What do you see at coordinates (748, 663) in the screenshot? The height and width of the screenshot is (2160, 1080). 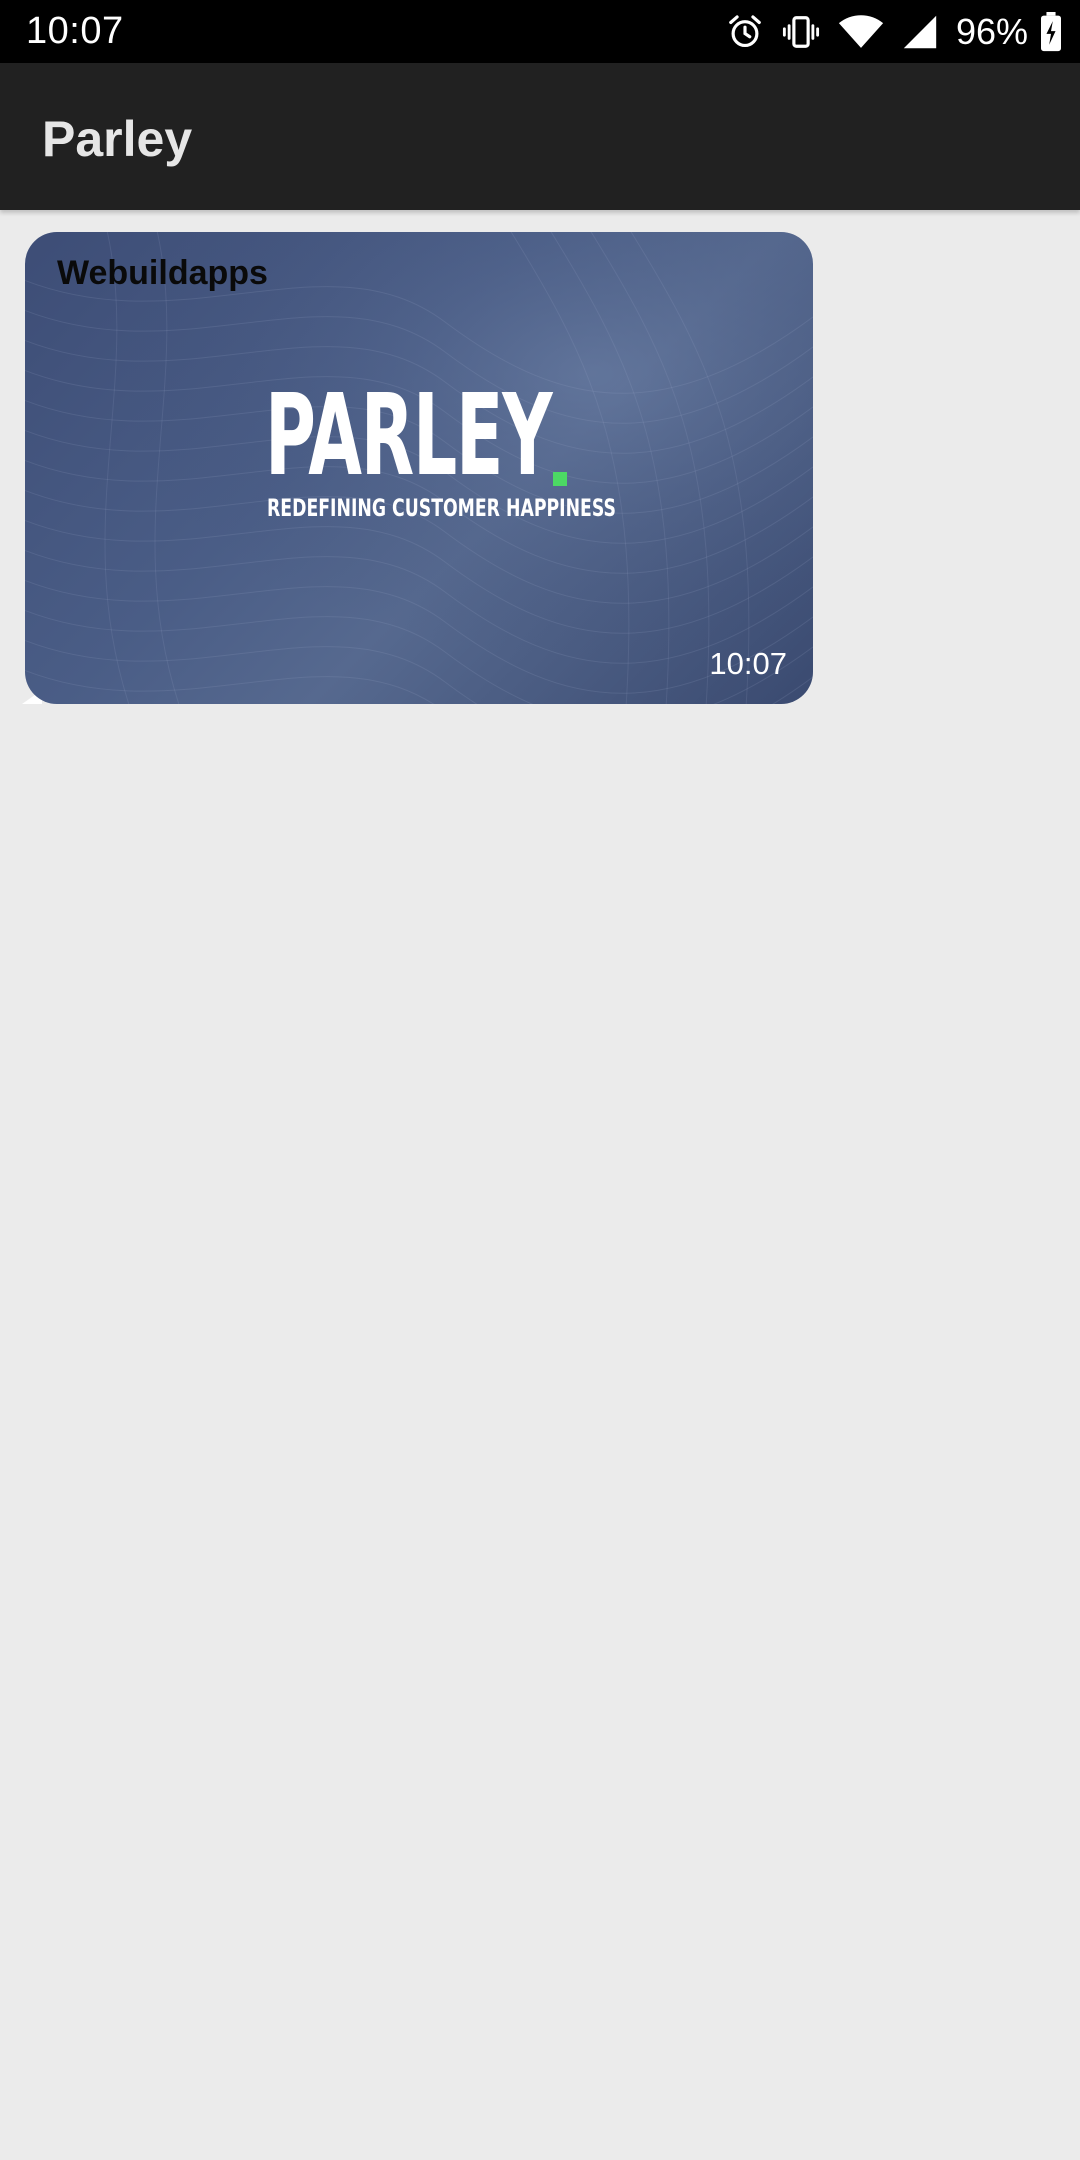 I see `message-timestamp: 10:07` at bounding box center [748, 663].